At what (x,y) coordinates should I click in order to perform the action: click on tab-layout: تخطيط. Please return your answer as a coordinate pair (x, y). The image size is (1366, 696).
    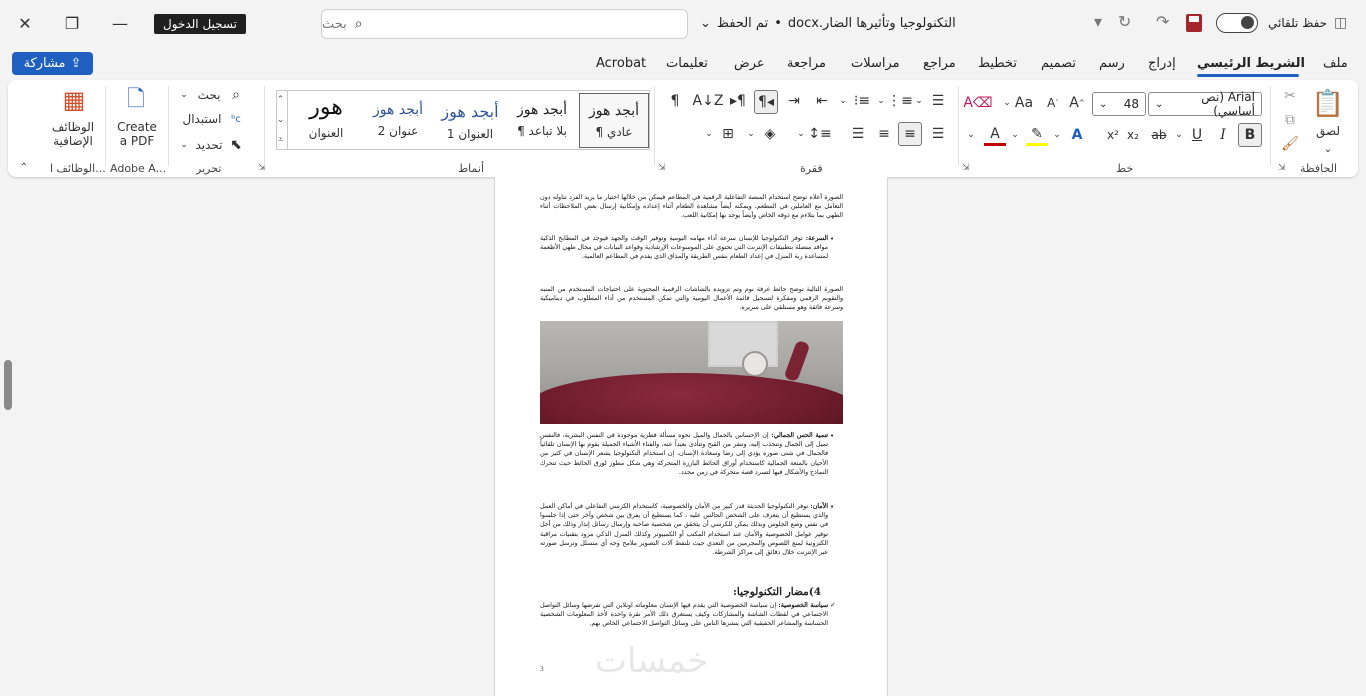
    Looking at the image, I should click on (997, 63).